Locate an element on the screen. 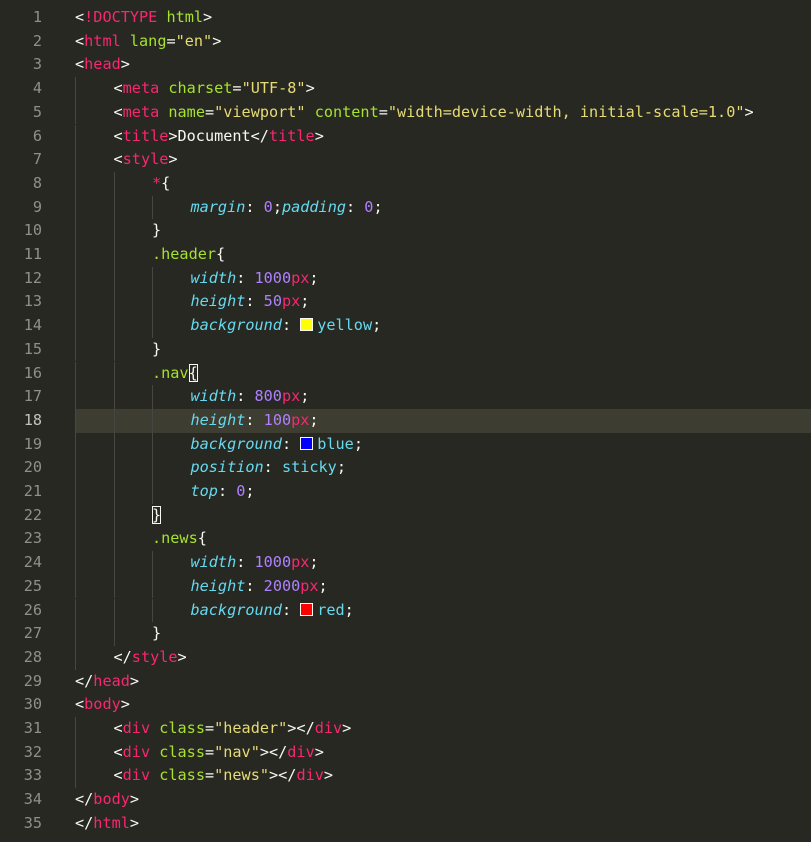  code-token: } is located at coordinates (157, 633).